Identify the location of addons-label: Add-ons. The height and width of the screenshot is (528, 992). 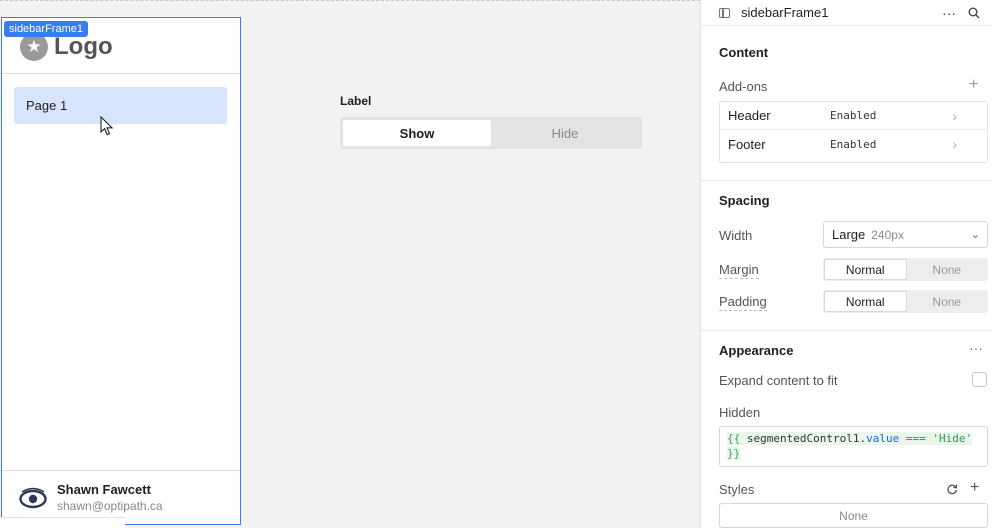
(743, 86).